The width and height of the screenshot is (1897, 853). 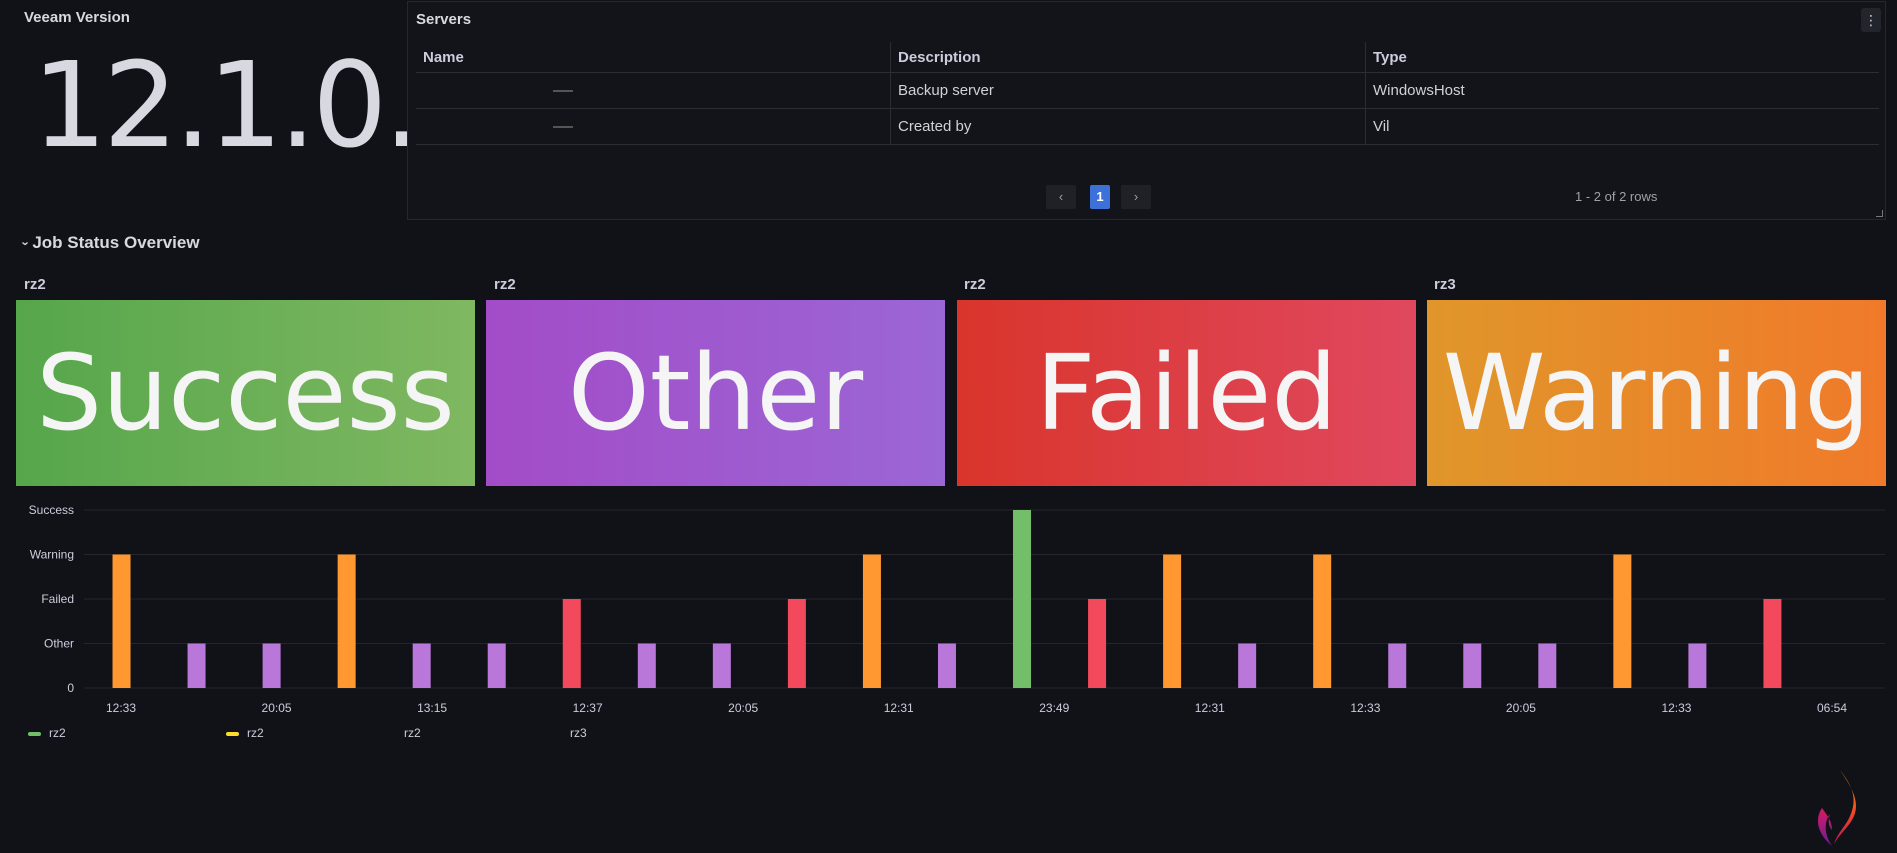 What do you see at coordinates (59, 644) in the screenshot?
I see `y-tick-label: Other` at bounding box center [59, 644].